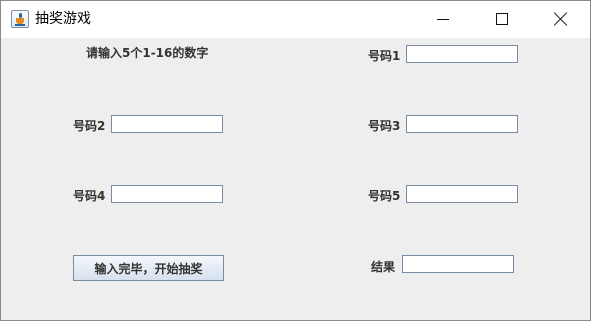 The image size is (591, 321). What do you see at coordinates (462, 124) in the screenshot?
I see `number3-field` at bounding box center [462, 124].